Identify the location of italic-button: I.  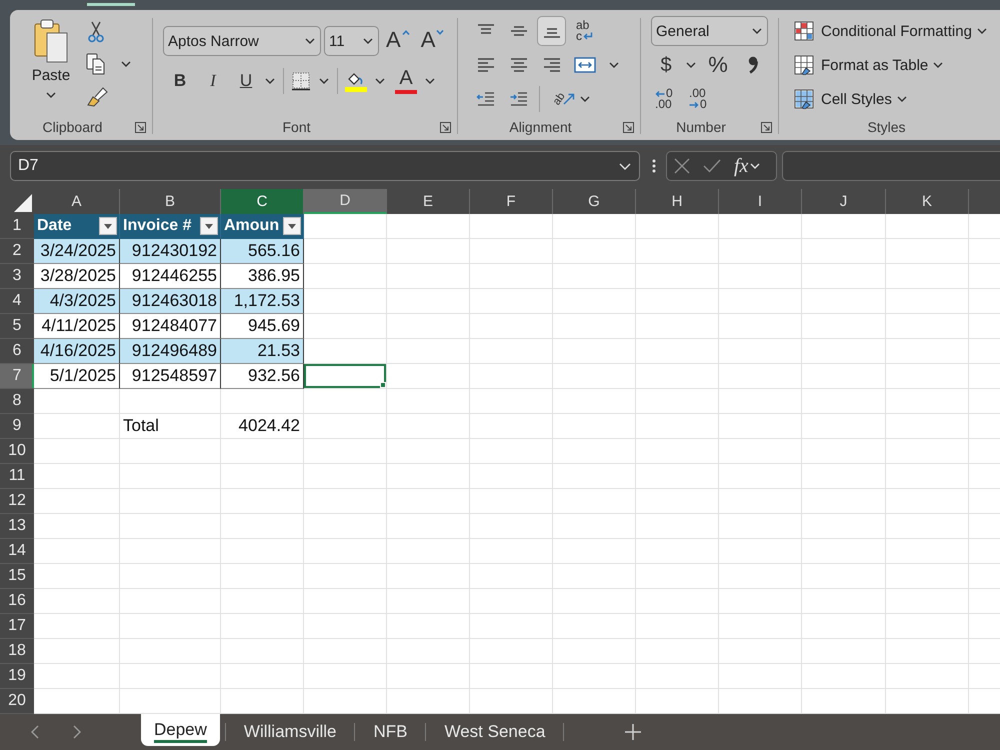
(213, 81).